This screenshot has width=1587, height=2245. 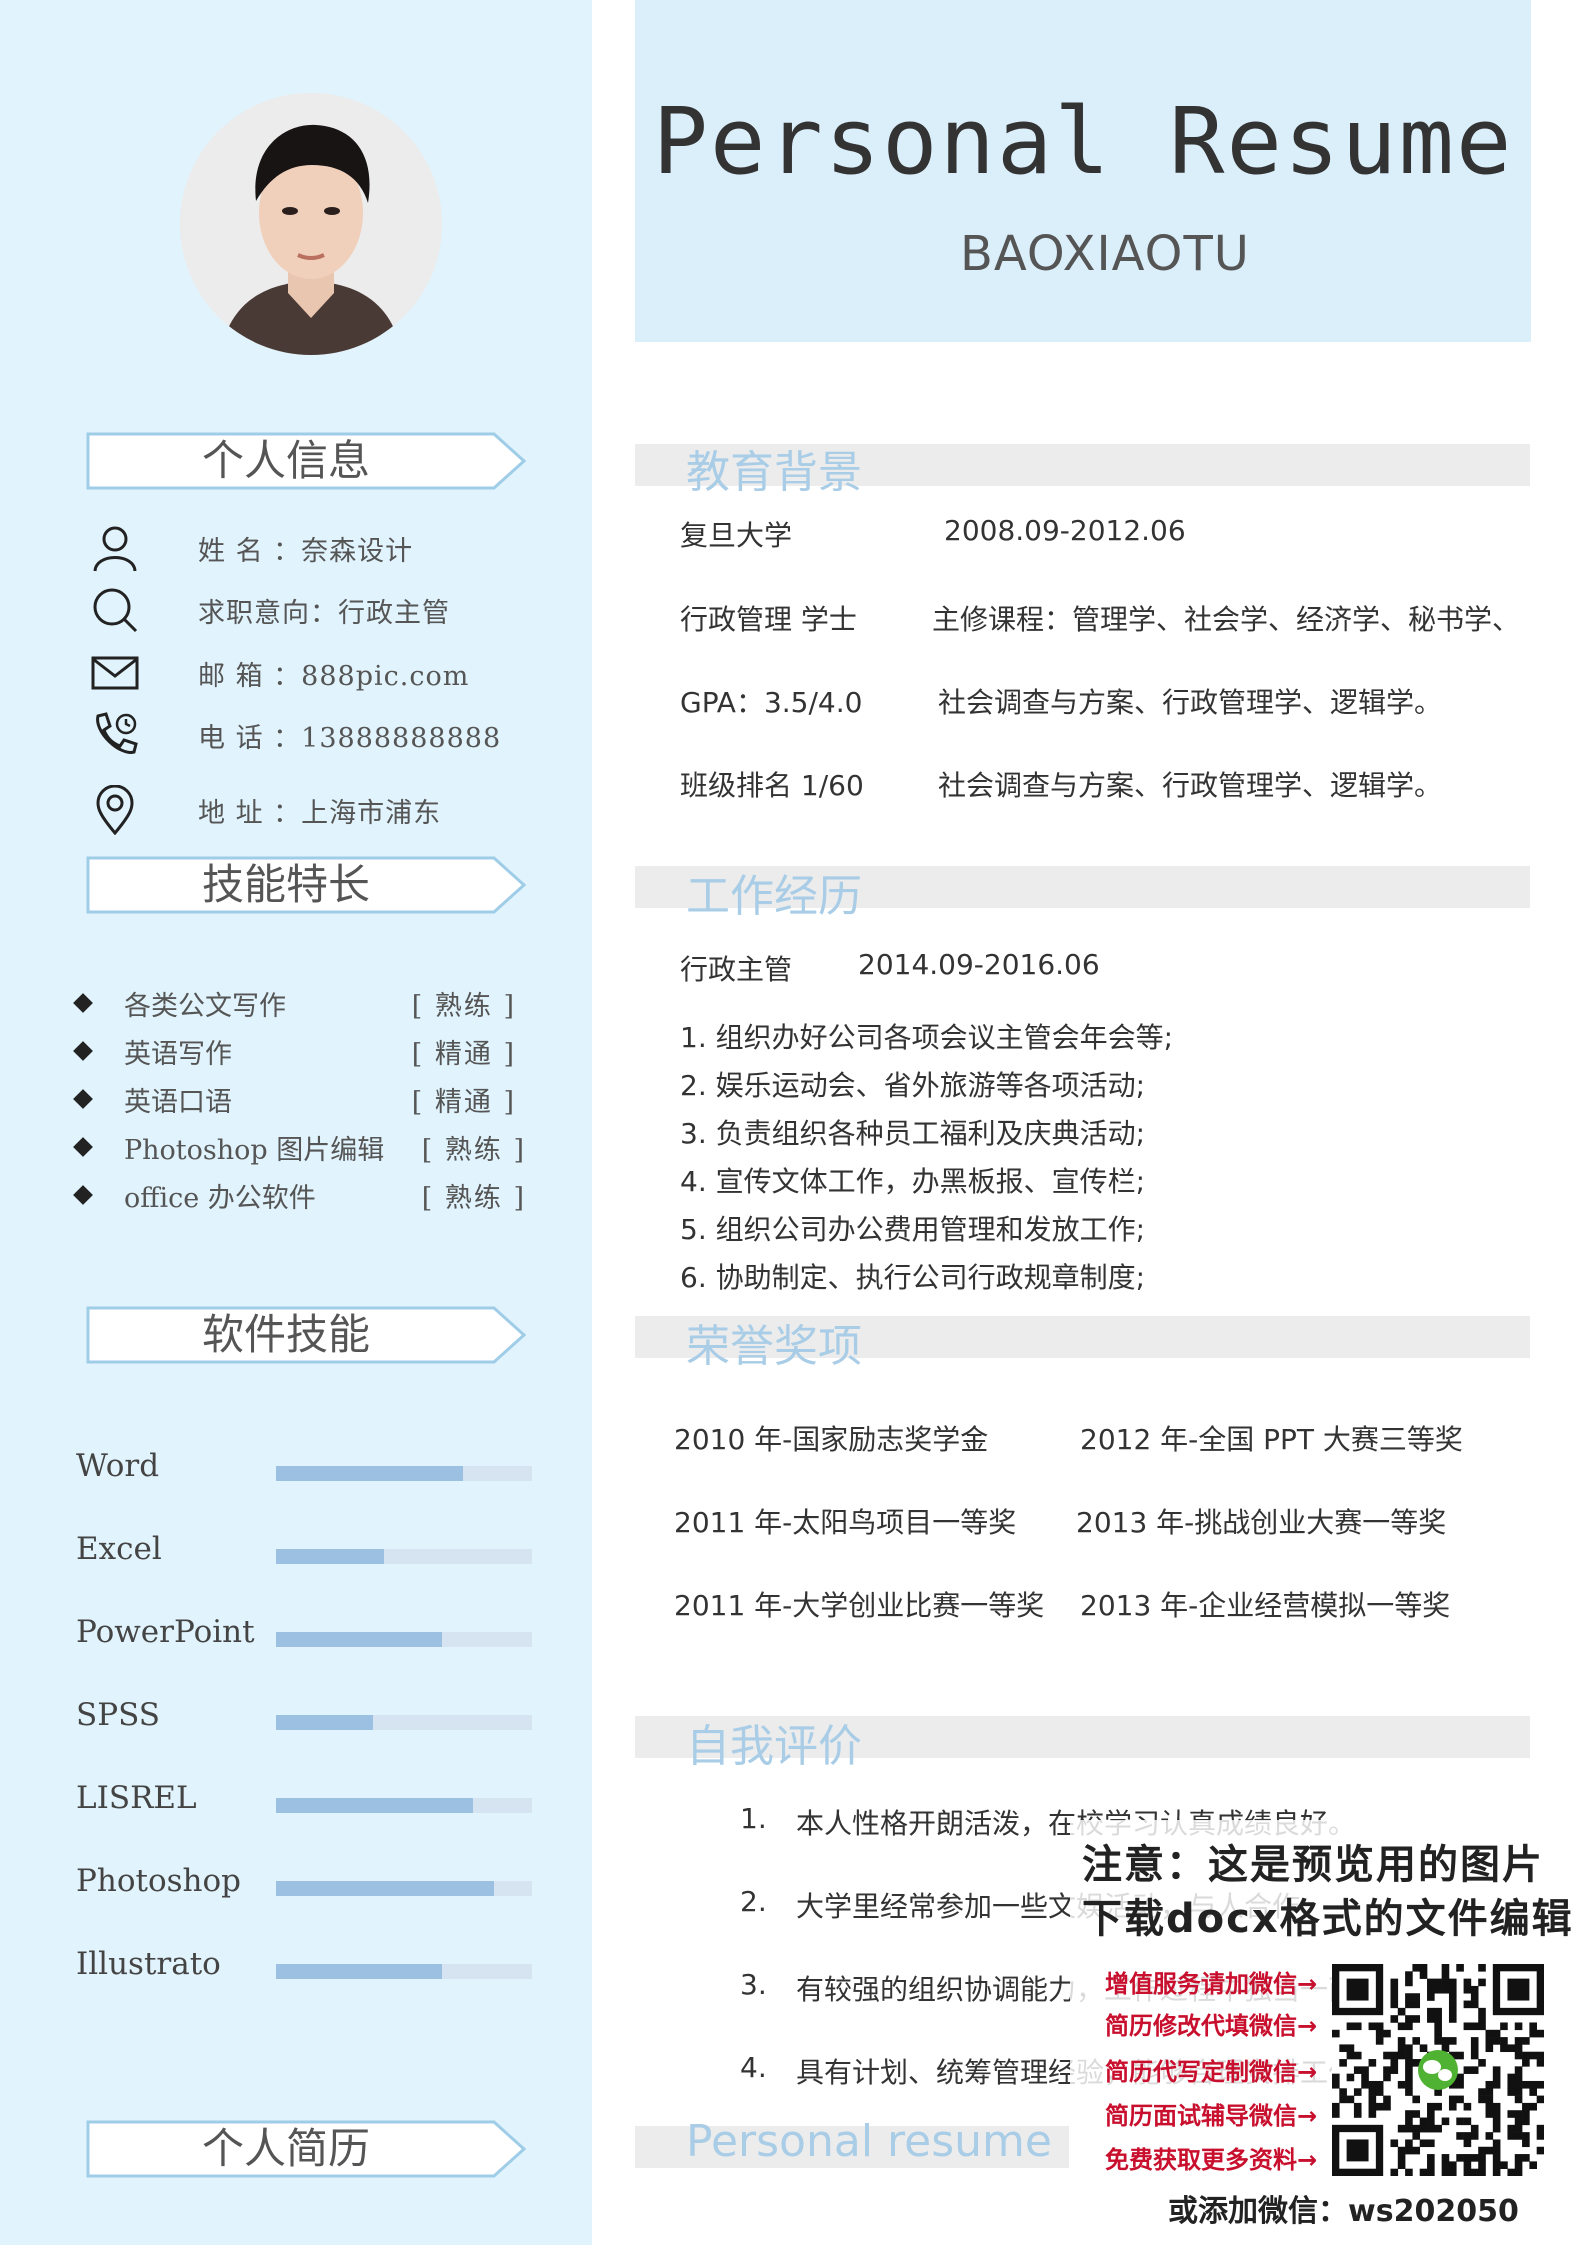 What do you see at coordinates (768, 619) in the screenshot?
I see `edu-degree: 行政管理 学士` at bounding box center [768, 619].